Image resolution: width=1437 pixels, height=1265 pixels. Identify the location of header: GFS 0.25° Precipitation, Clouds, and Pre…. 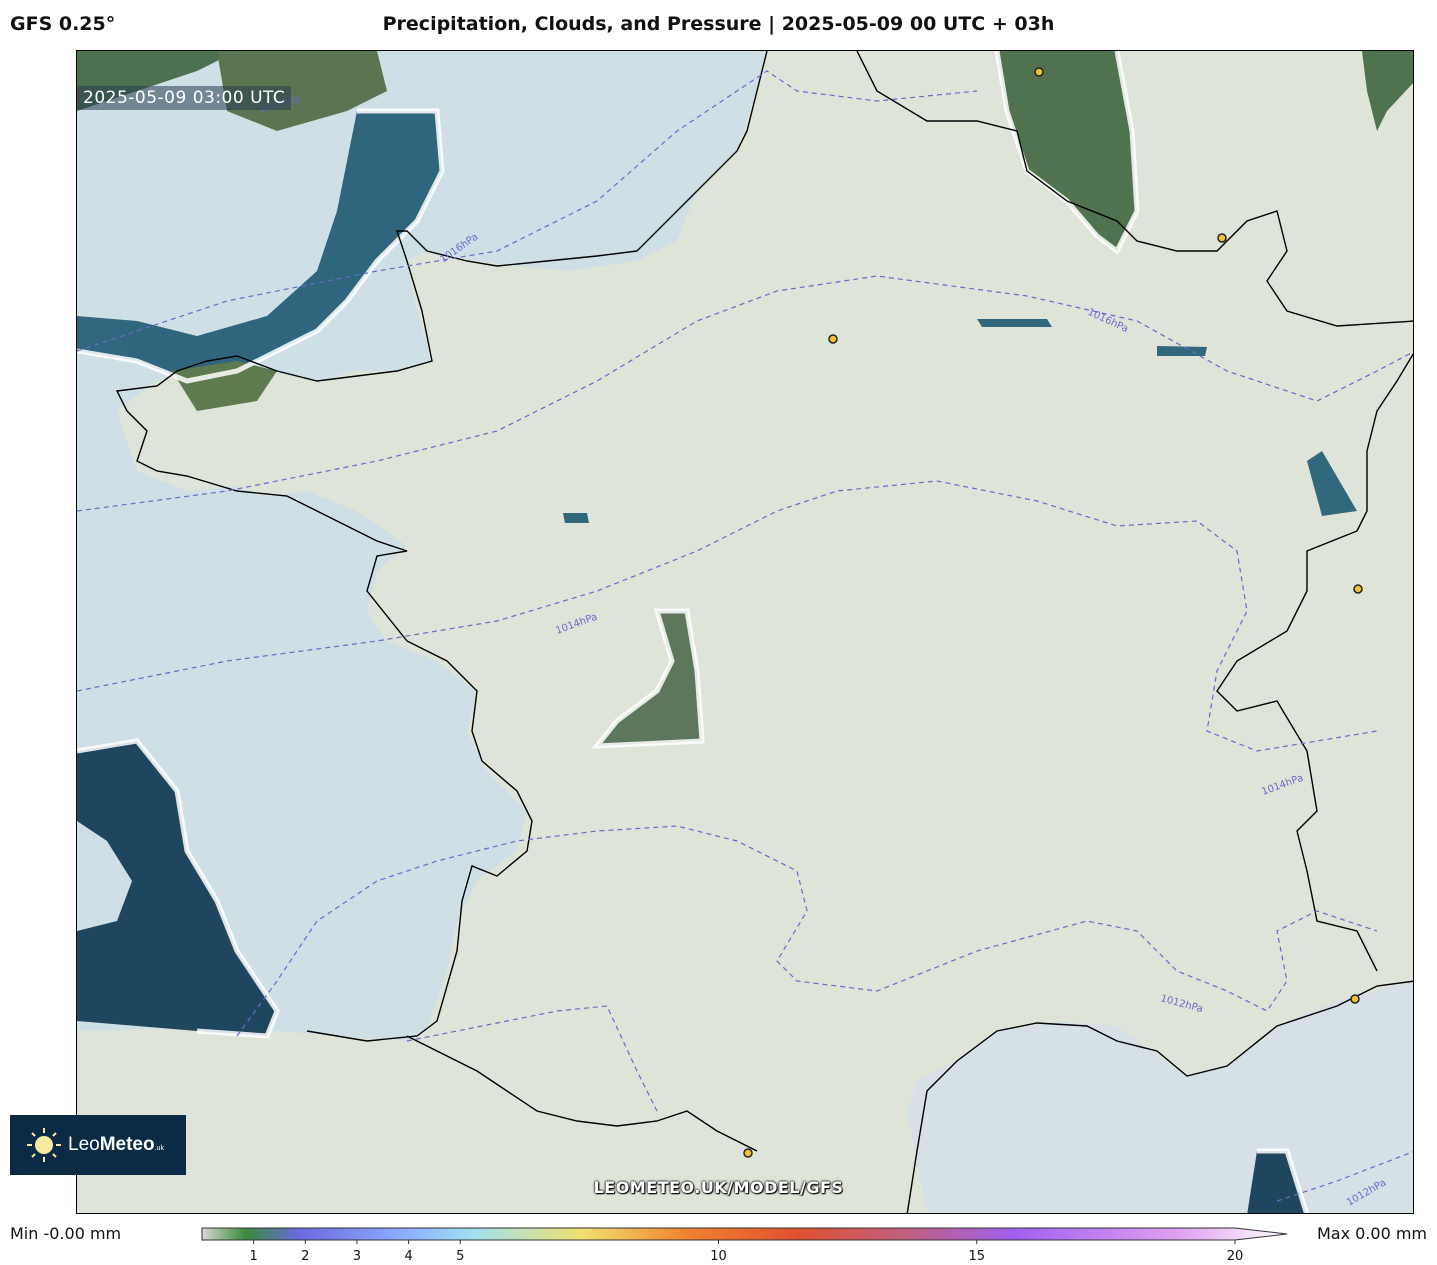
(718, 25).